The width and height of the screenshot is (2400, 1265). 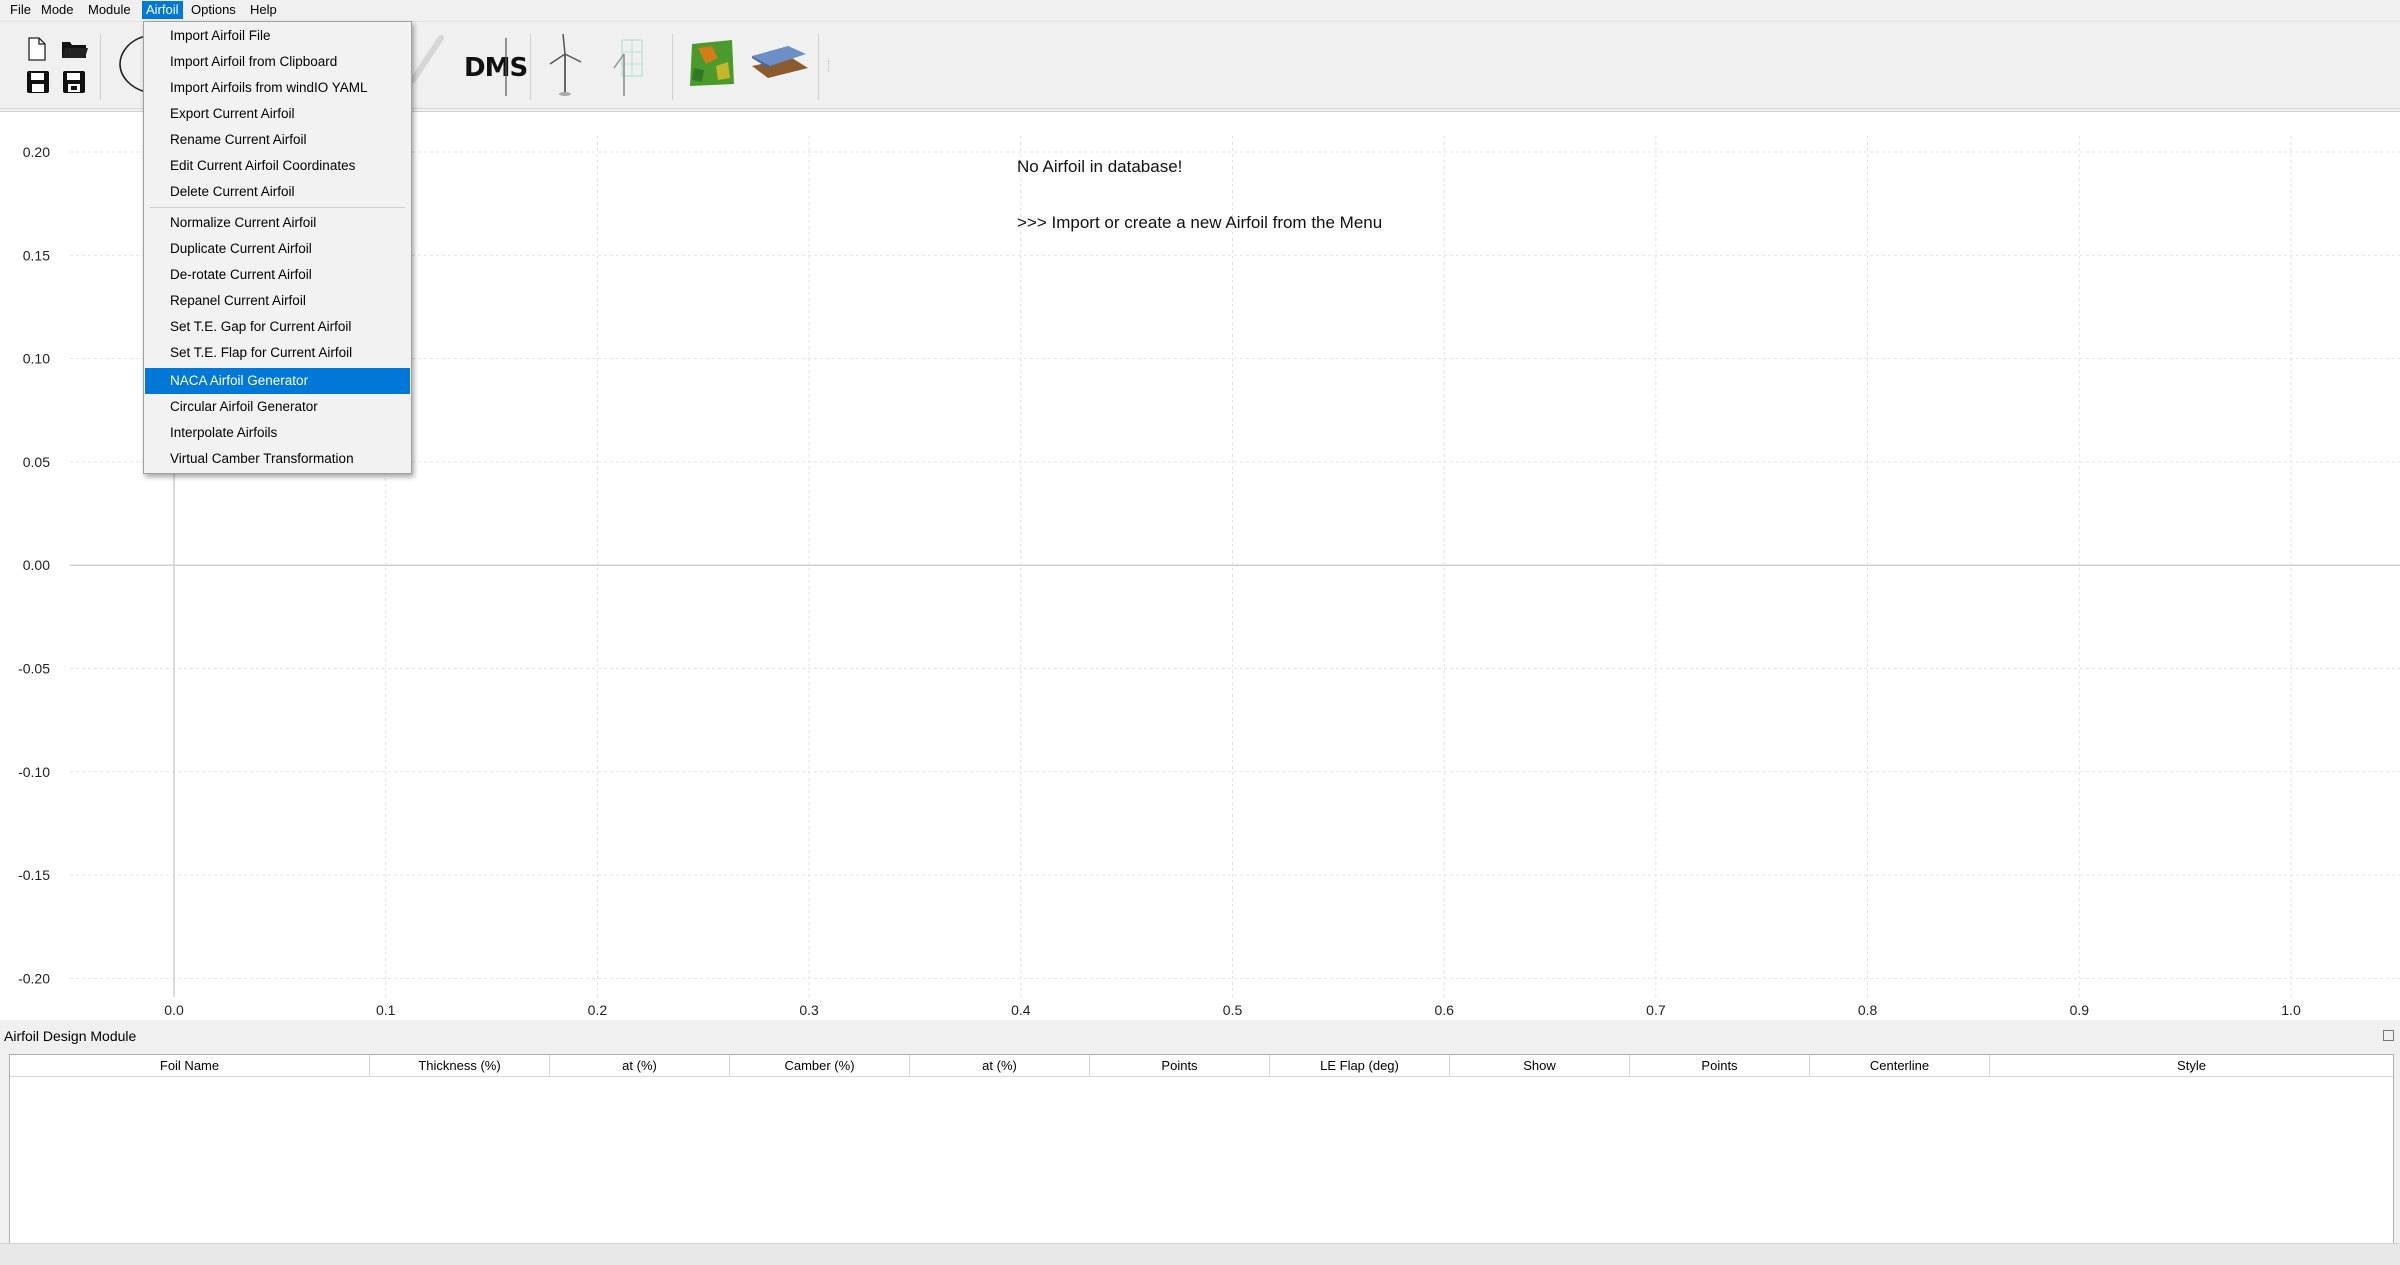 I want to click on y-tick-label: -0.20, so click(x=34, y=978).